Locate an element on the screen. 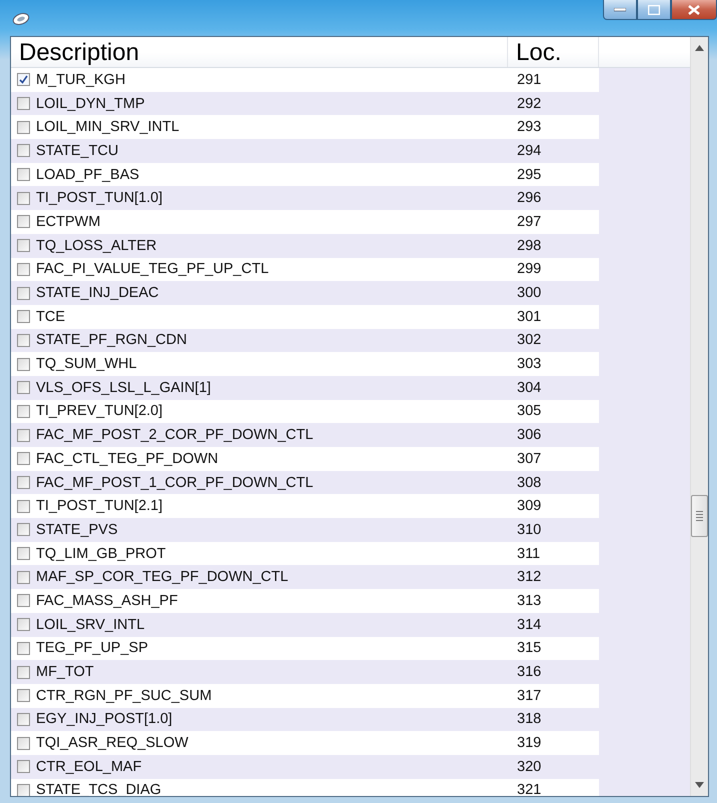 This screenshot has height=803, width=717. description-text: LOIL_SRV_INTL is located at coordinates (91, 624).